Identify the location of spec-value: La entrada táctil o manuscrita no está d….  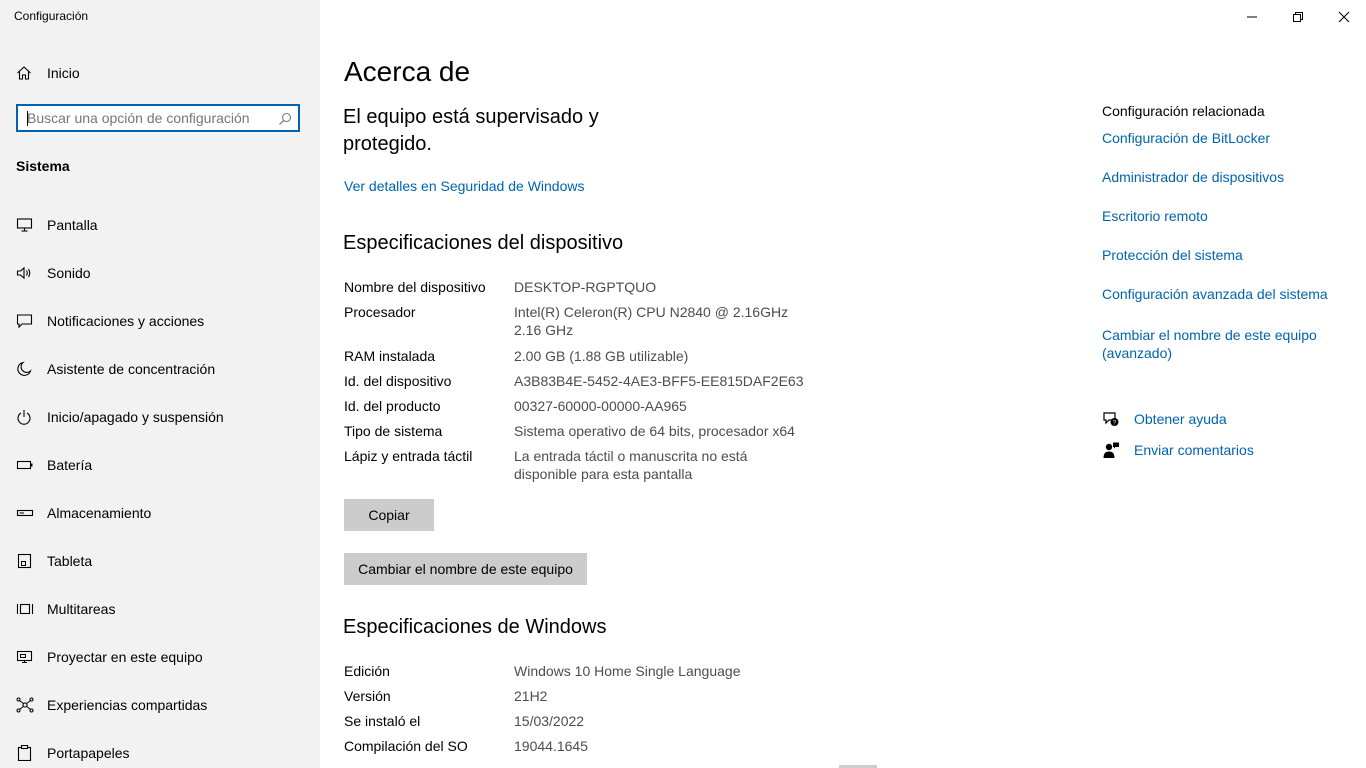
(631, 465).